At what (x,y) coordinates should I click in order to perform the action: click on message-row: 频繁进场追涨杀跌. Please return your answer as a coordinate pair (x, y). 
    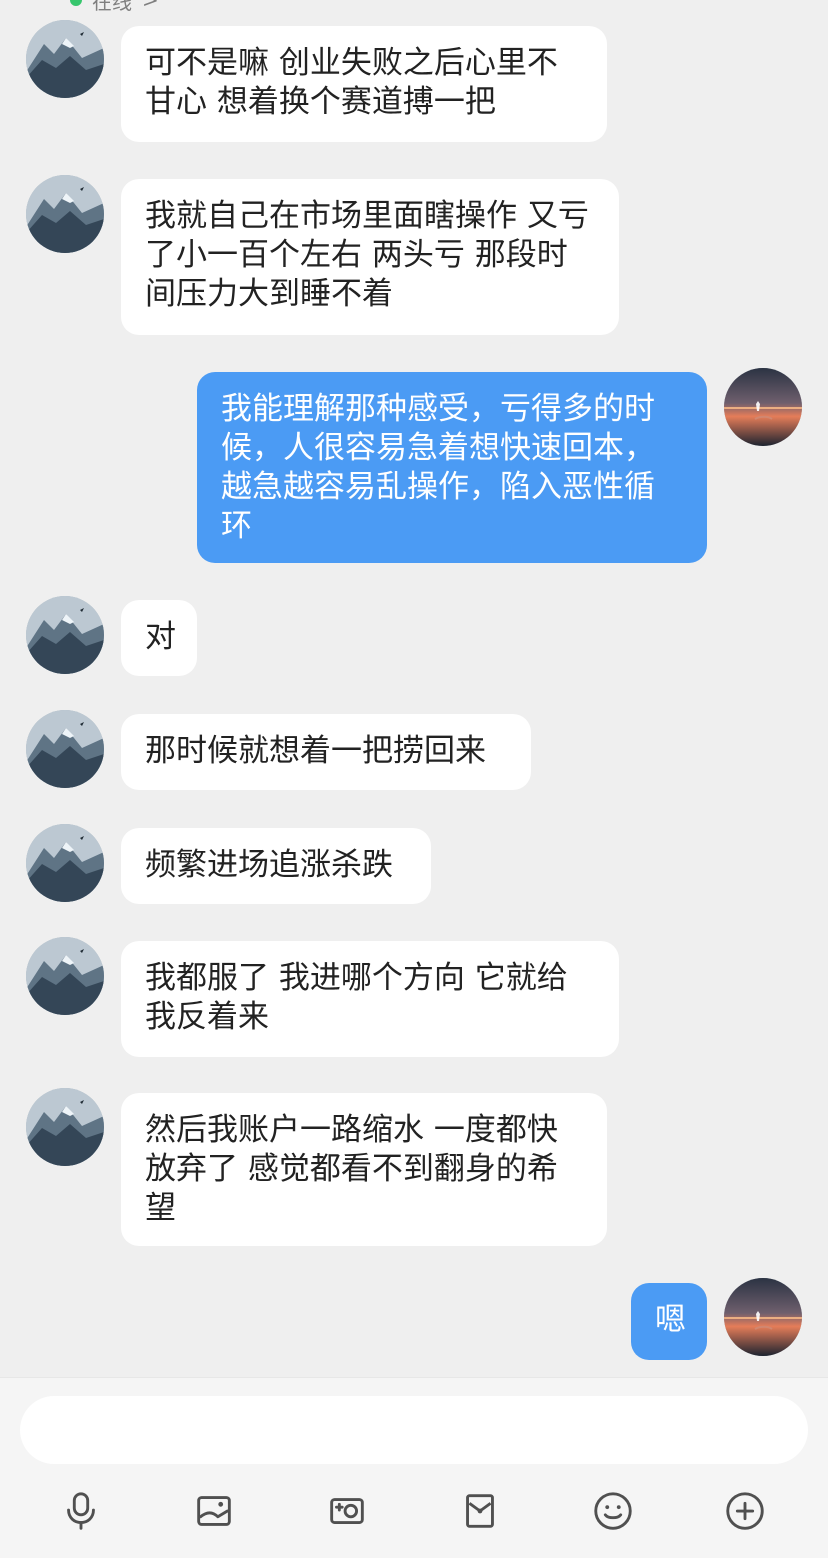
    Looking at the image, I should click on (414, 864).